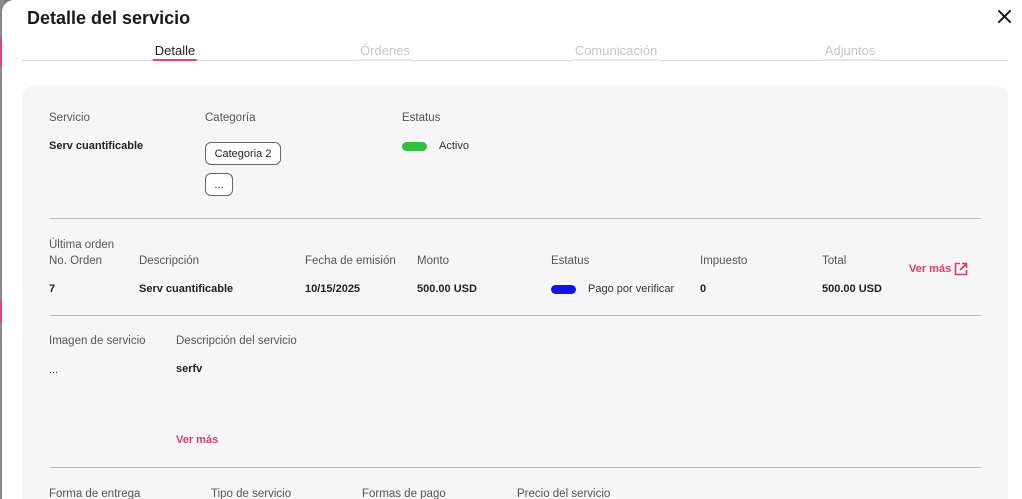 The height and width of the screenshot is (499, 1022). I want to click on last-order-label: Última orden, so click(82, 245).